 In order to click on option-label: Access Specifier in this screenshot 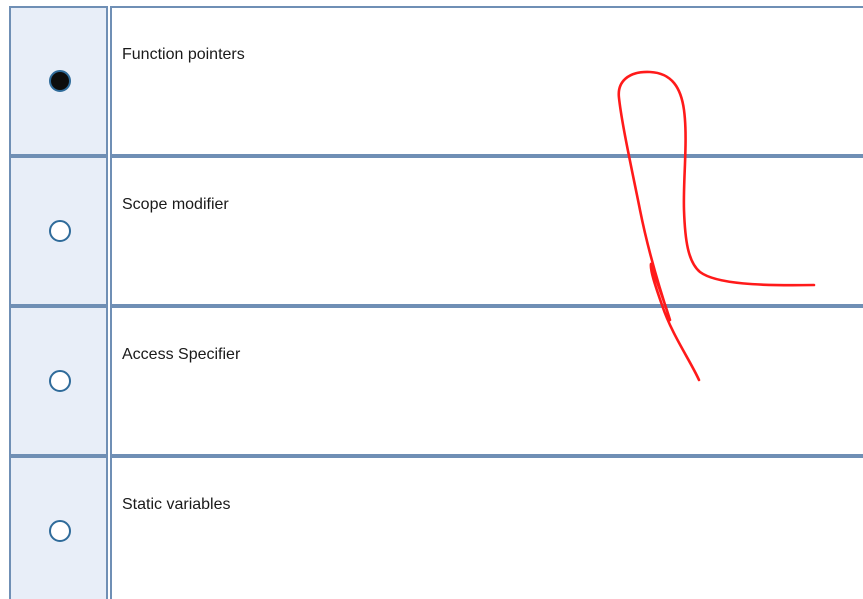, I will do `click(181, 354)`.